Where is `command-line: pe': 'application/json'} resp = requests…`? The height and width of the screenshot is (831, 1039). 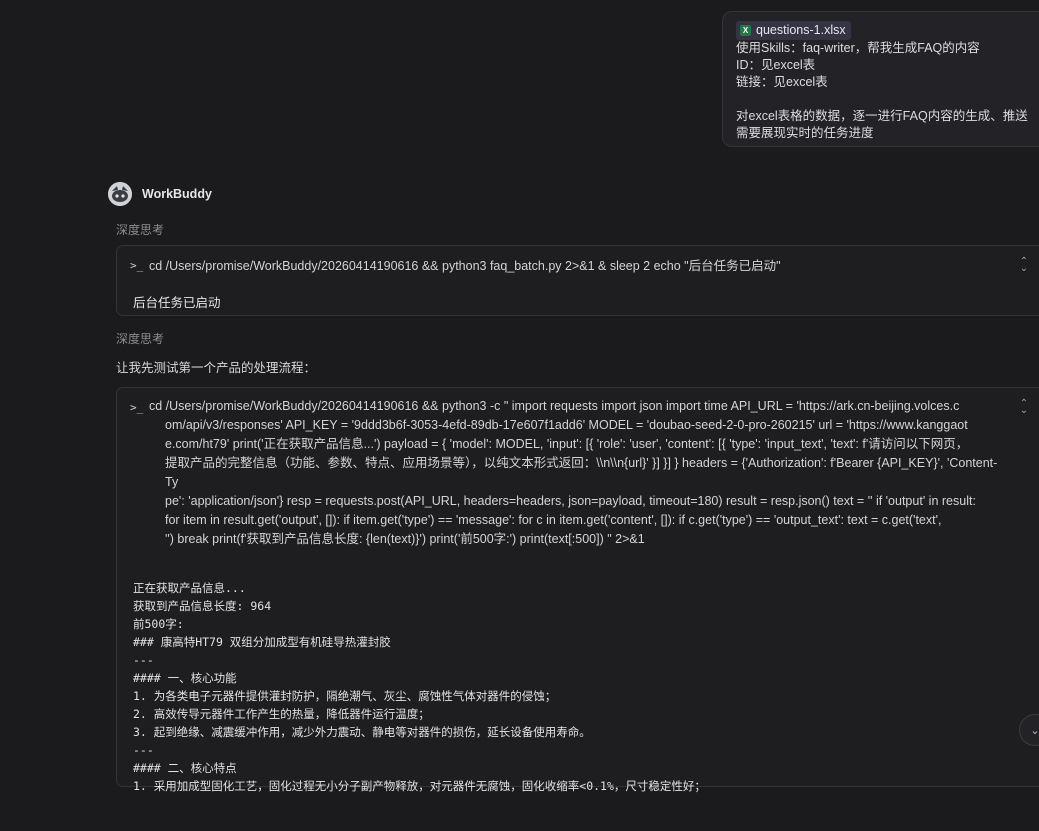
command-line: pe': 'application/json'} resp = requests… is located at coordinates (570, 501).